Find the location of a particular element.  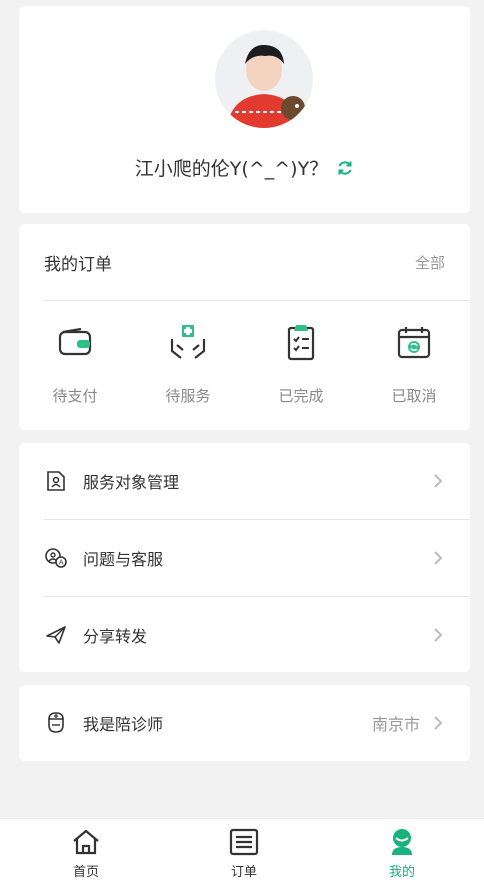

send-icon is located at coordinates (56, 635).